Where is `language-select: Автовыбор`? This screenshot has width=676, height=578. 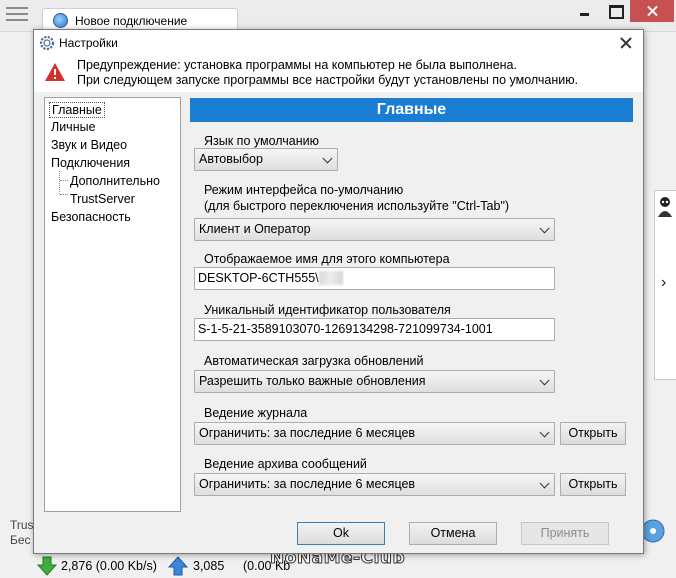 language-select: Автовыбор is located at coordinates (266, 159).